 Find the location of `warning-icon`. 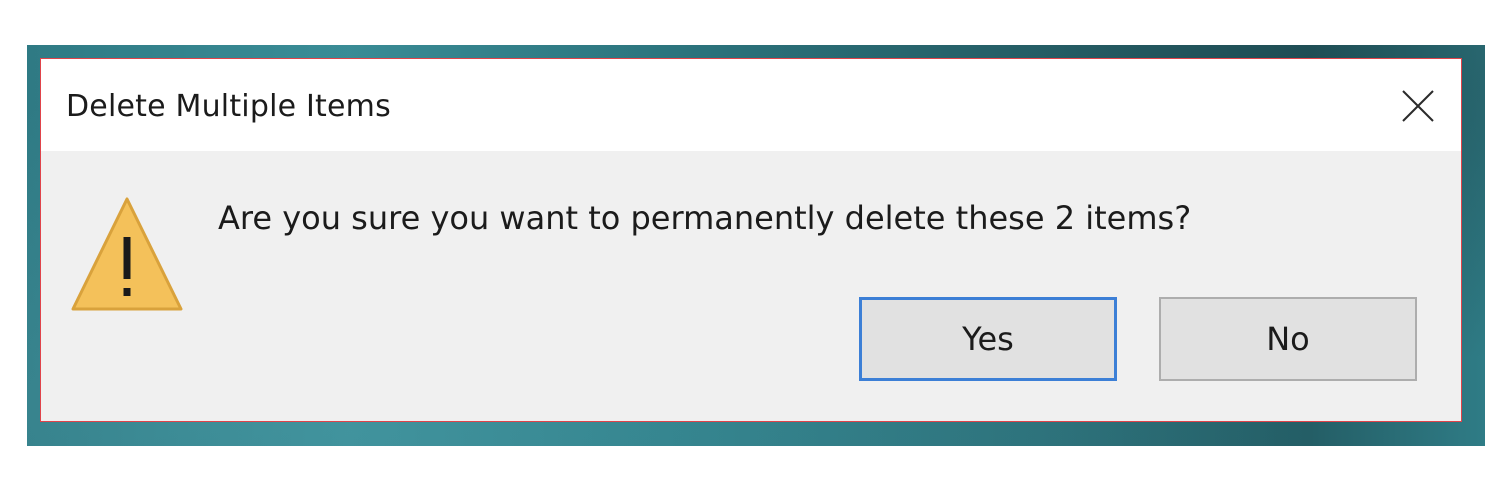

warning-icon is located at coordinates (127, 254).